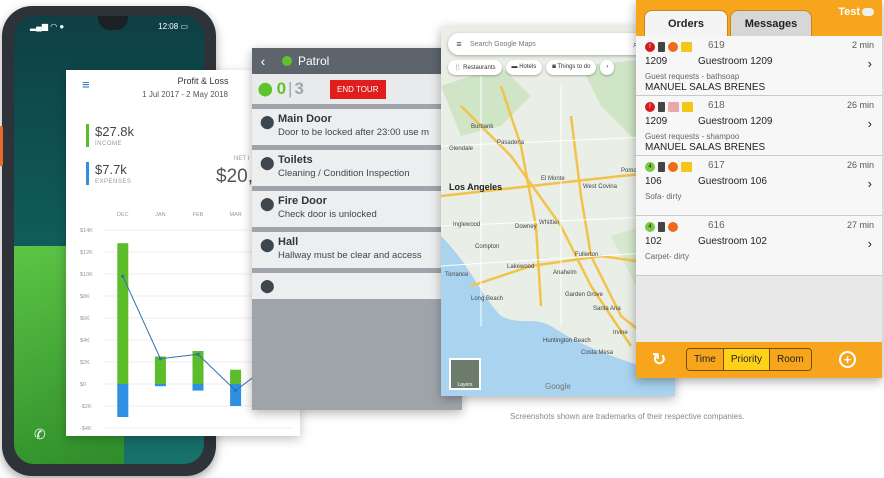  Describe the element at coordinates (476, 187) in the screenshot. I see `map-label: Los Angeles` at that location.